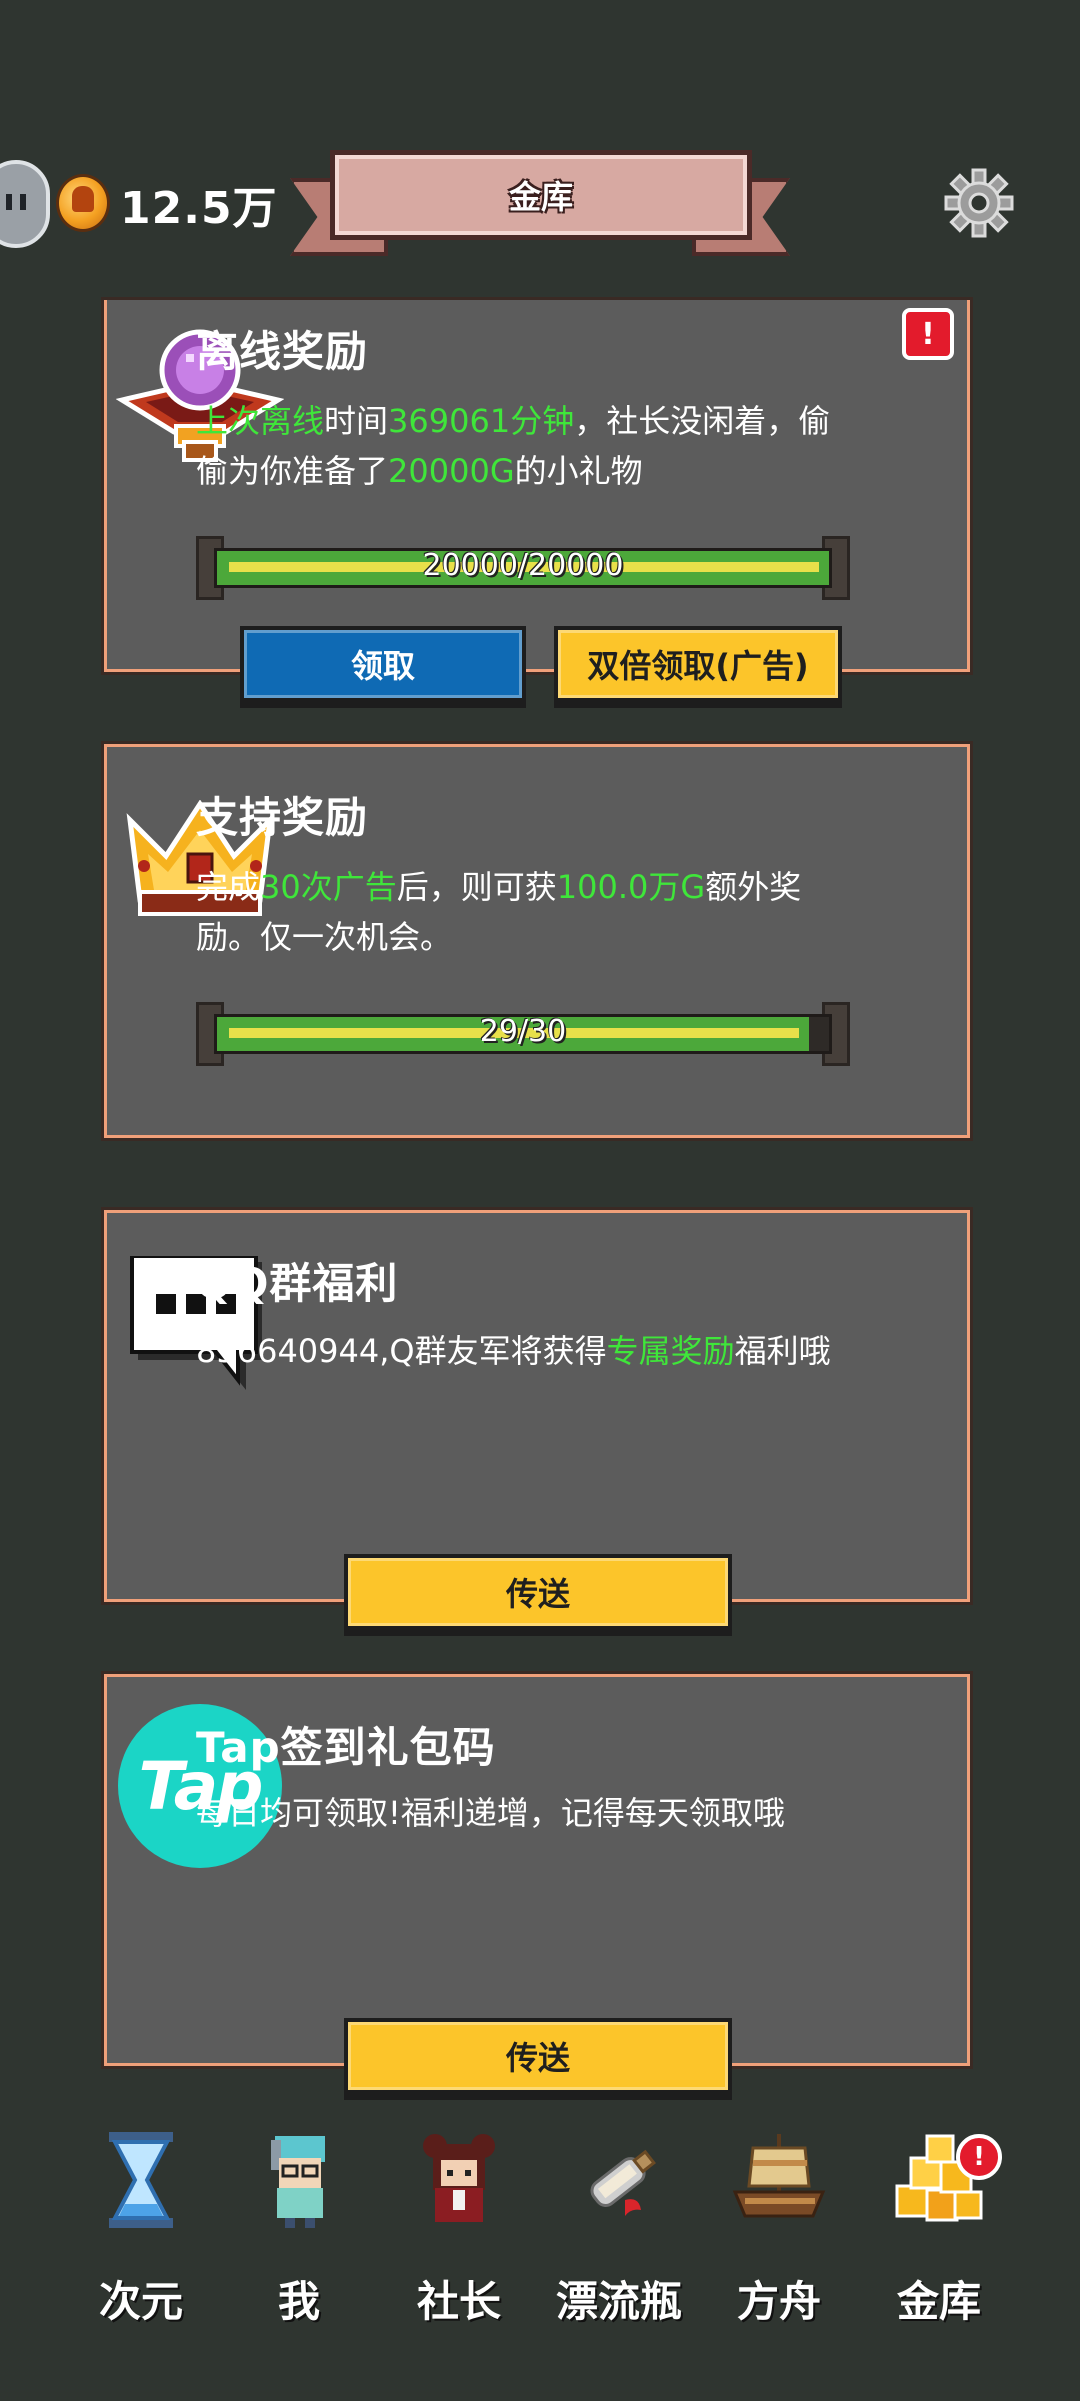 The width and height of the screenshot is (1080, 2401). What do you see at coordinates (623, 2182) in the screenshot?
I see `drift-bottle-icon` at bounding box center [623, 2182].